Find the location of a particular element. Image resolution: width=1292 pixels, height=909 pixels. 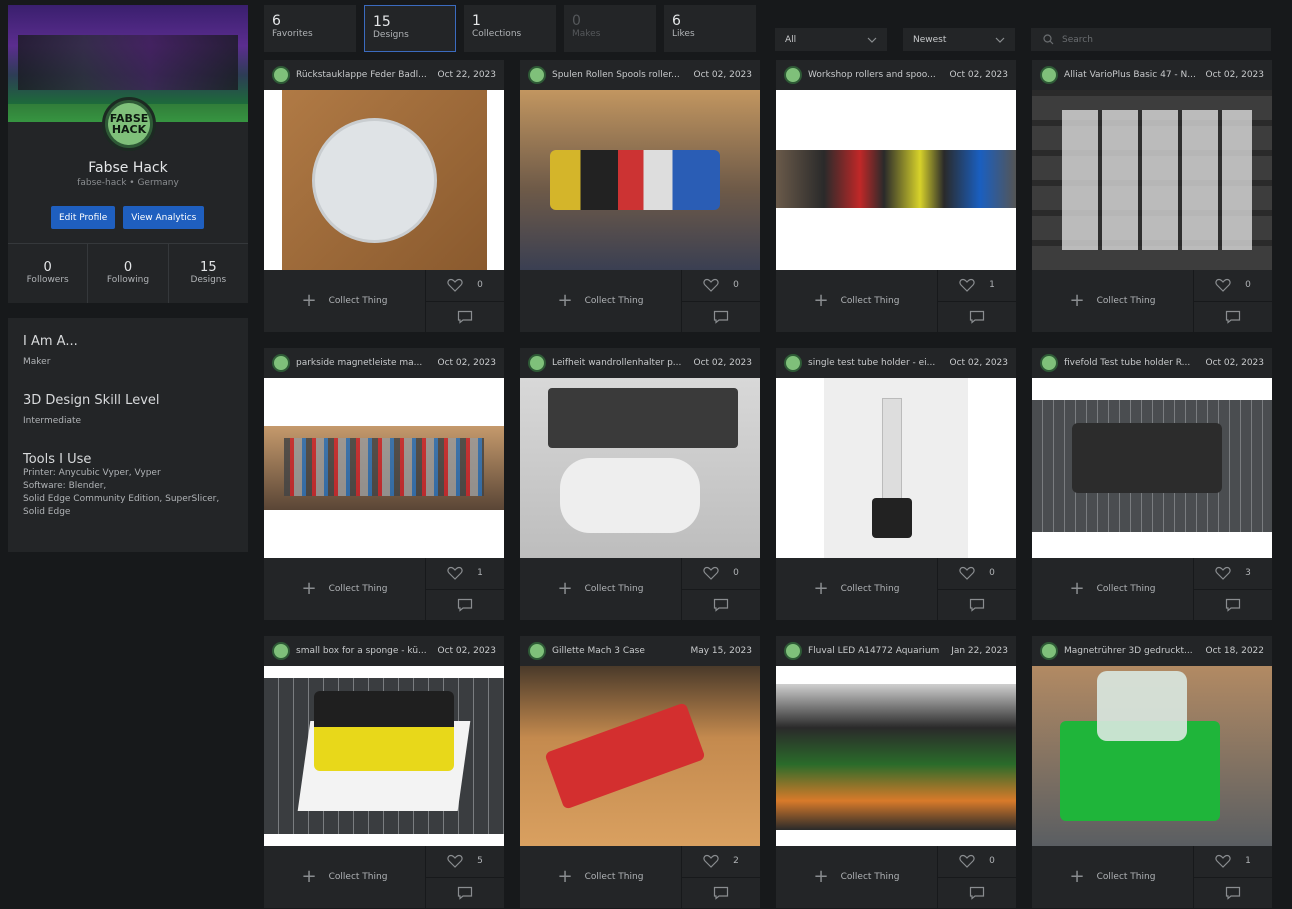

like-count: 5 is located at coordinates (480, 861).